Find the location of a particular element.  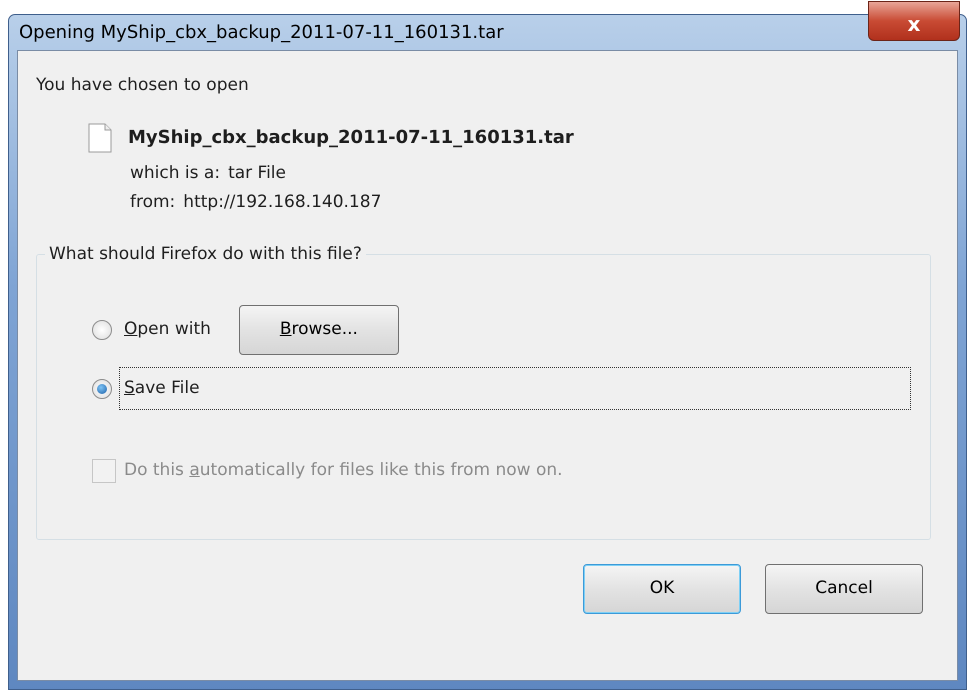

source-url: http://192.168.140.187 is located at coordinates (282, 202).